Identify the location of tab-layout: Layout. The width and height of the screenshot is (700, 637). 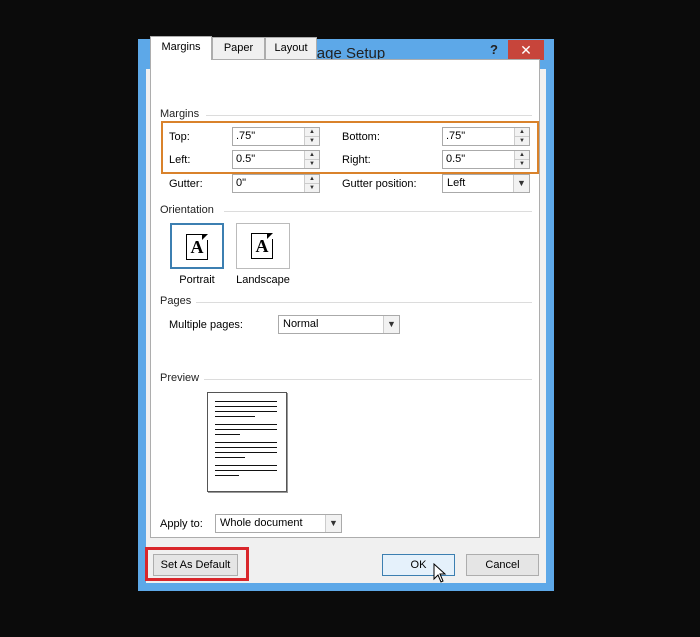
(291, 48).